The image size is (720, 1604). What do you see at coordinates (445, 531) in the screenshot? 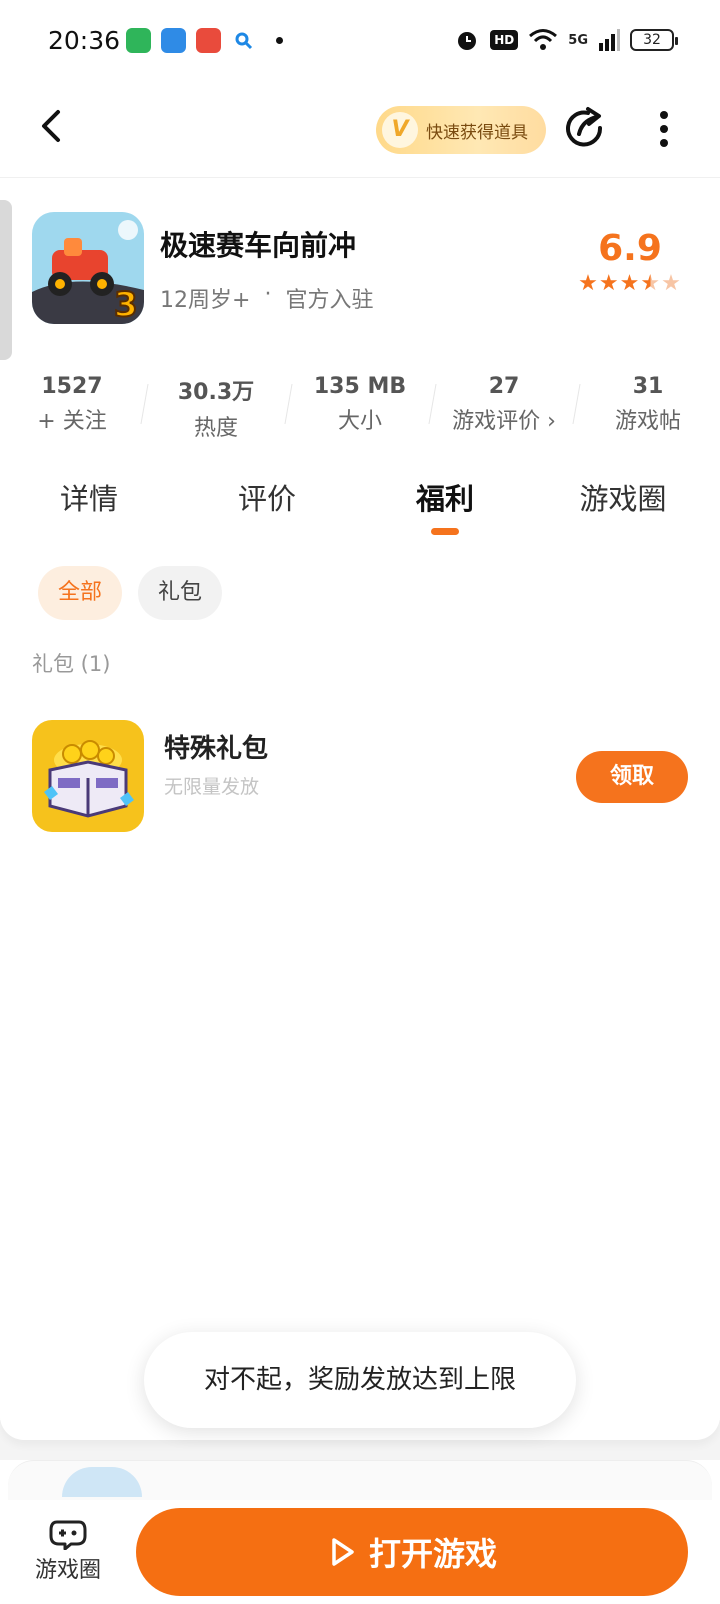
I see `active-tab-indicator` at bounding box center [445, 531].